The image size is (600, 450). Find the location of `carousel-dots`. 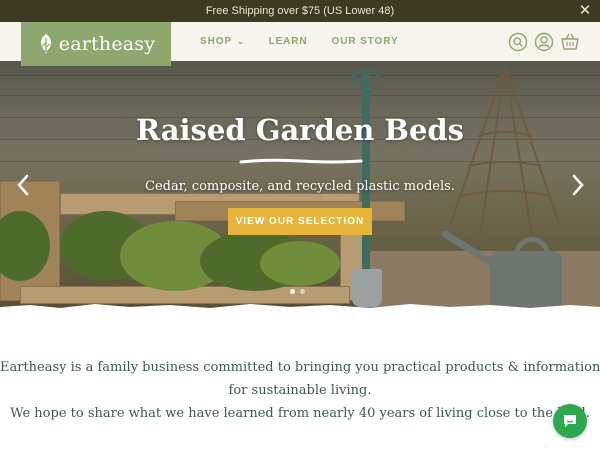

carousel-dots is located at coordinates (300, 291).